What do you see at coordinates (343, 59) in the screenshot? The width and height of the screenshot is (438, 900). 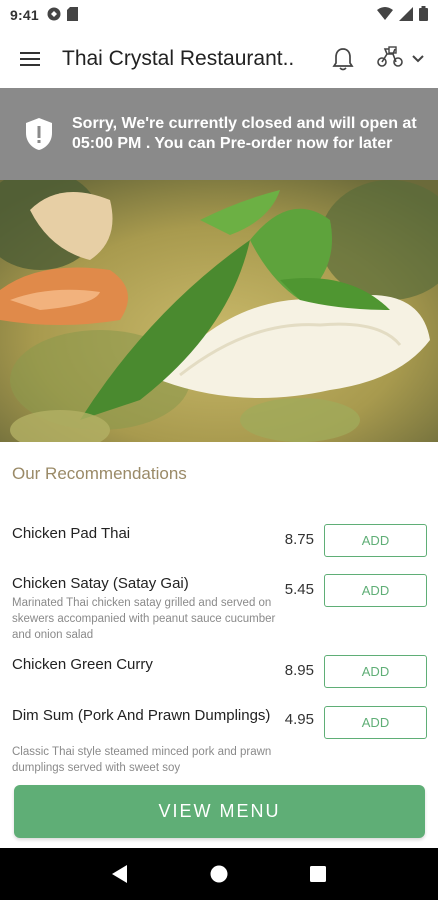 I see `notifications-bell-icon` at bounding box center [343, 59].